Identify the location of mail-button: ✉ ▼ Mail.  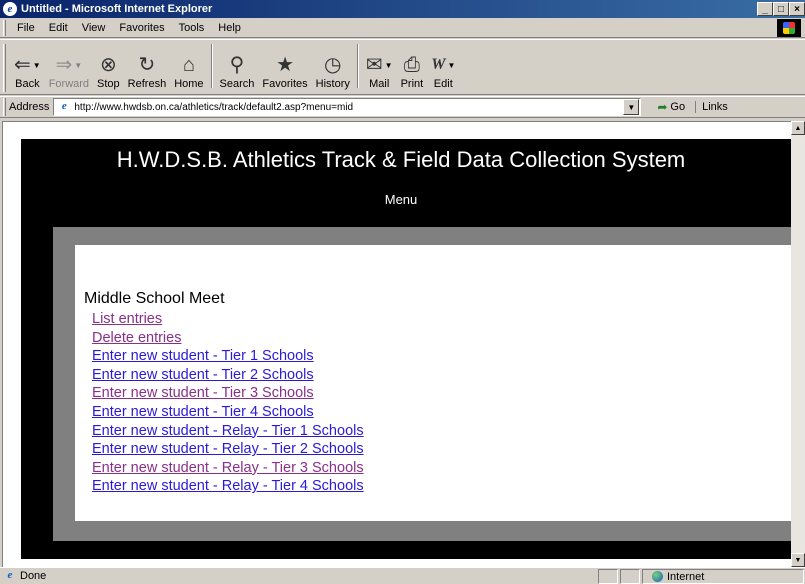
(379, 68).